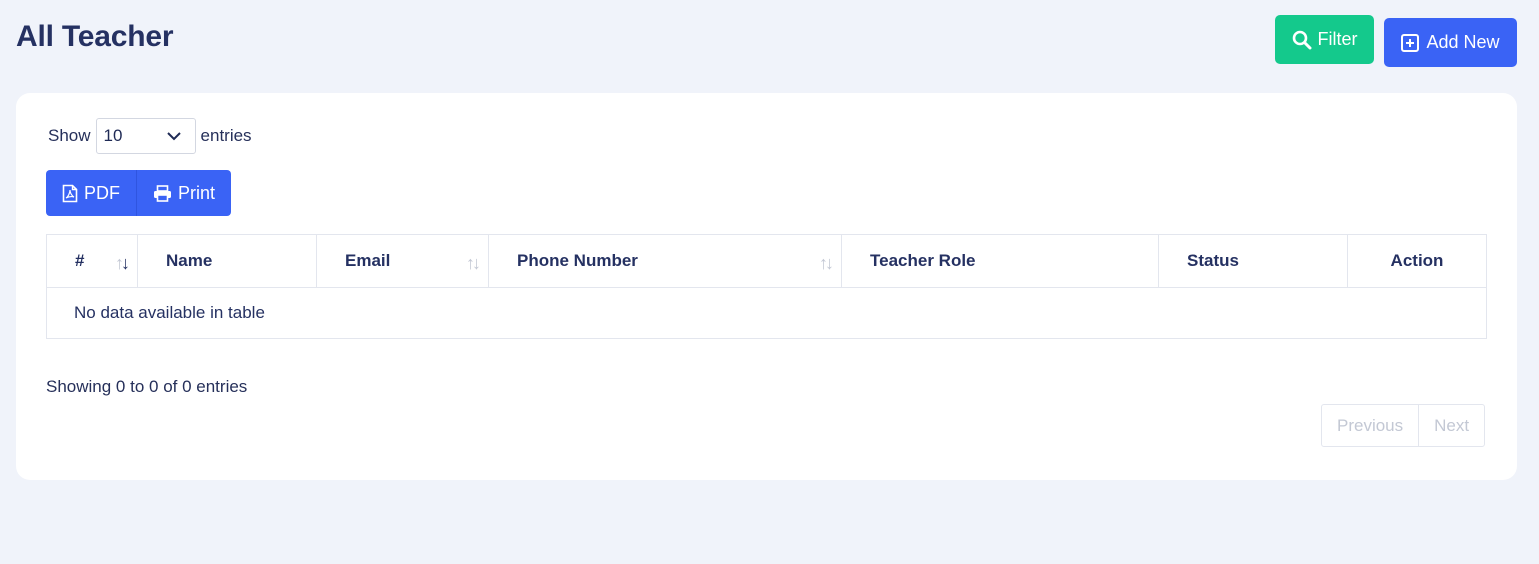 The width and height of the screenshot is (1539, 564). I want to click on filter-label: Filter, so click(1337, 39).